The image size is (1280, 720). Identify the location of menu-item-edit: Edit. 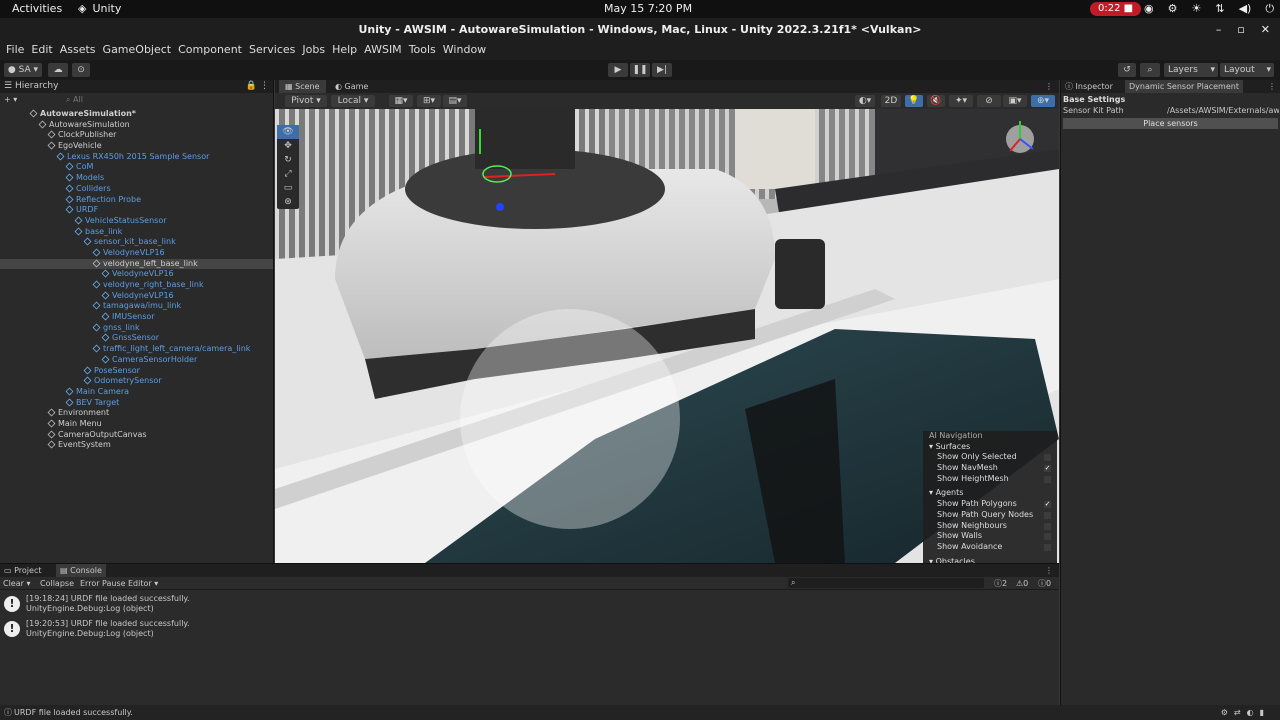
(45, 51).